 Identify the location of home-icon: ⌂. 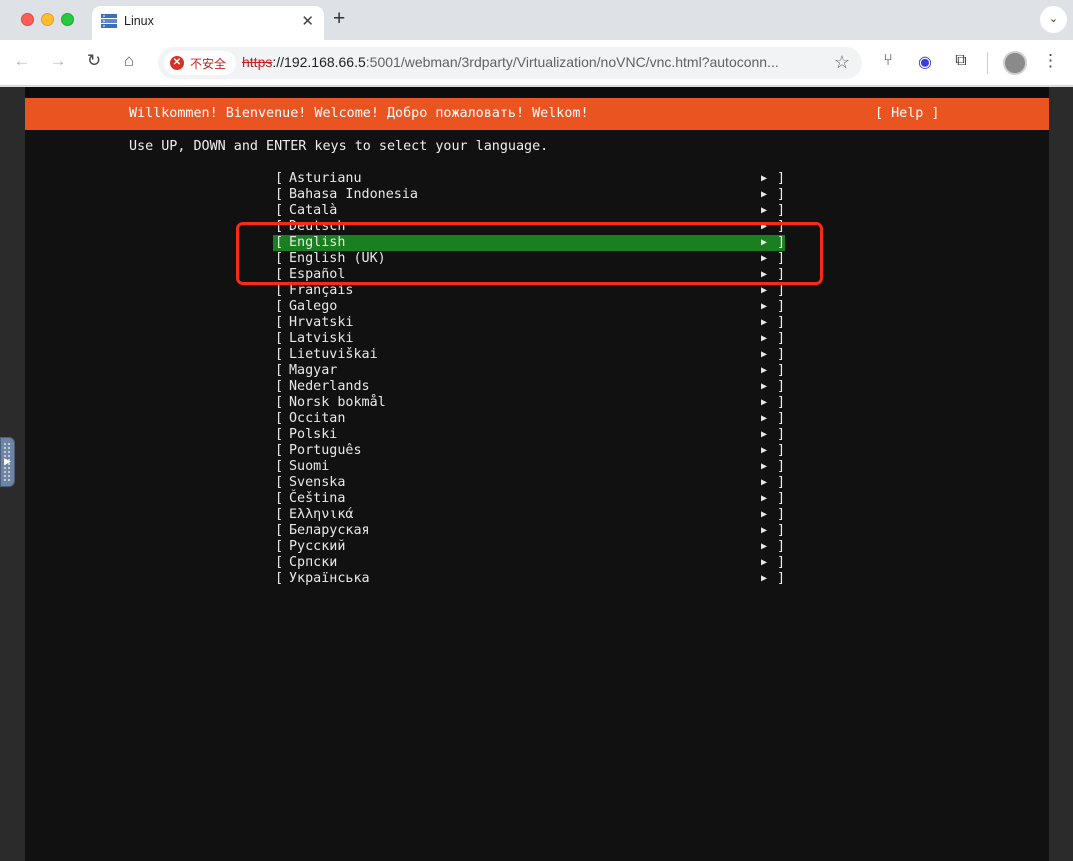
(129, 61).